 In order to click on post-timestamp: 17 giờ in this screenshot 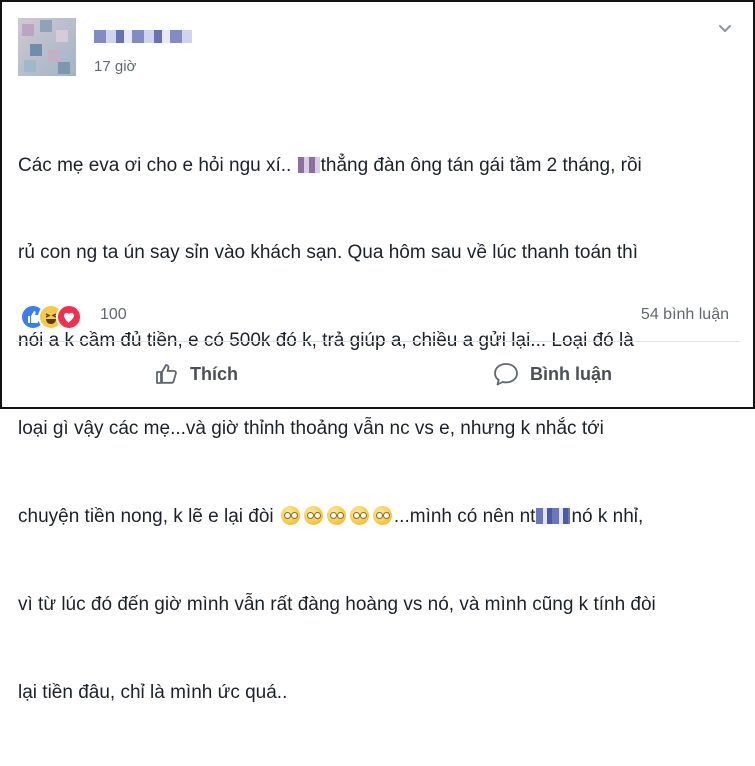, I will do `click(115, 66)`.